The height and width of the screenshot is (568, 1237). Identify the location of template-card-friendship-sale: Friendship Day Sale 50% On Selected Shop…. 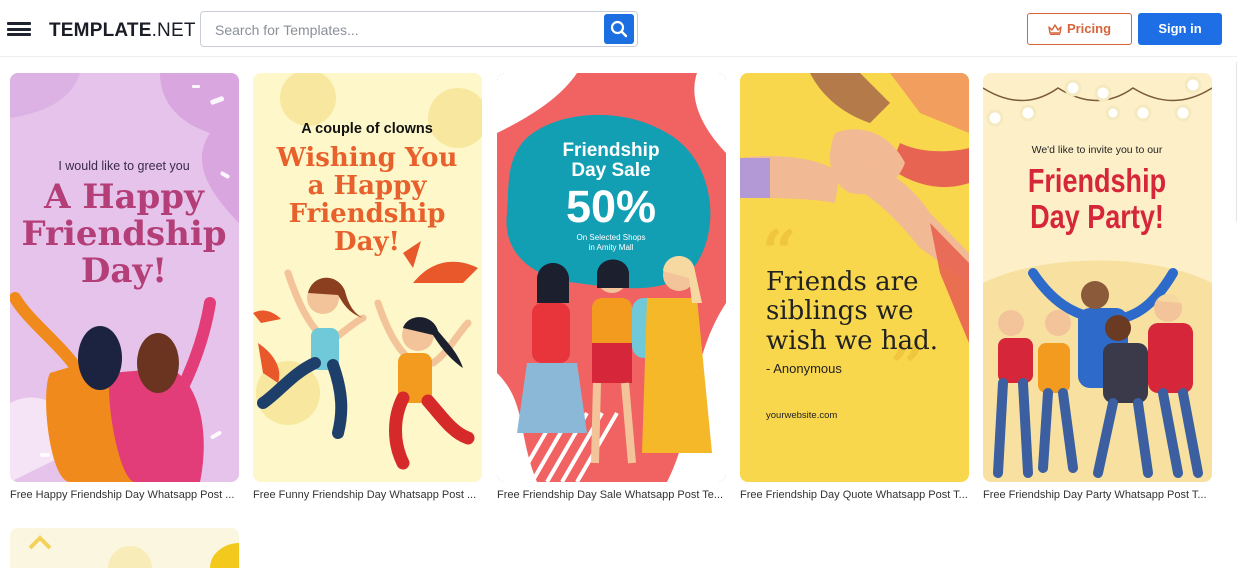
(611, 277).